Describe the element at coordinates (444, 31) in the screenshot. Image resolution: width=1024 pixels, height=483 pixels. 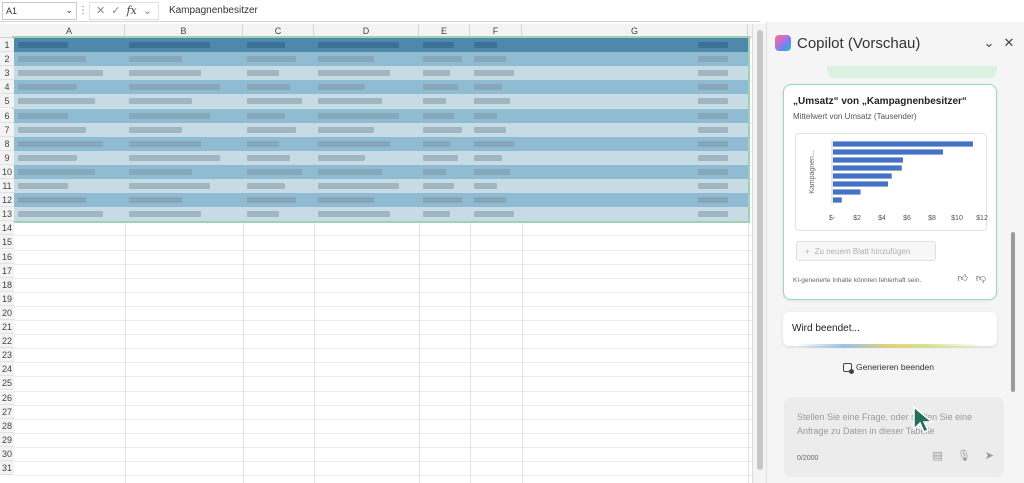
I see `column-header: E` at that location.